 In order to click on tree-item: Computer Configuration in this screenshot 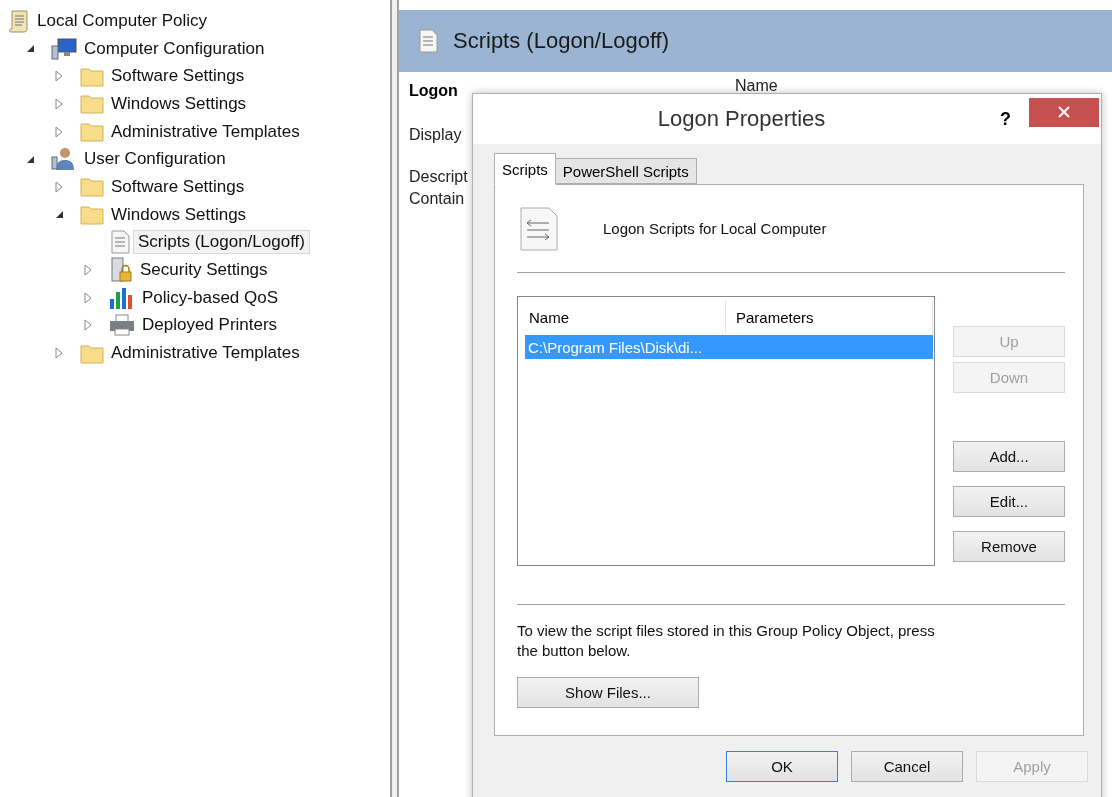, I will do `click(174, 48)`.